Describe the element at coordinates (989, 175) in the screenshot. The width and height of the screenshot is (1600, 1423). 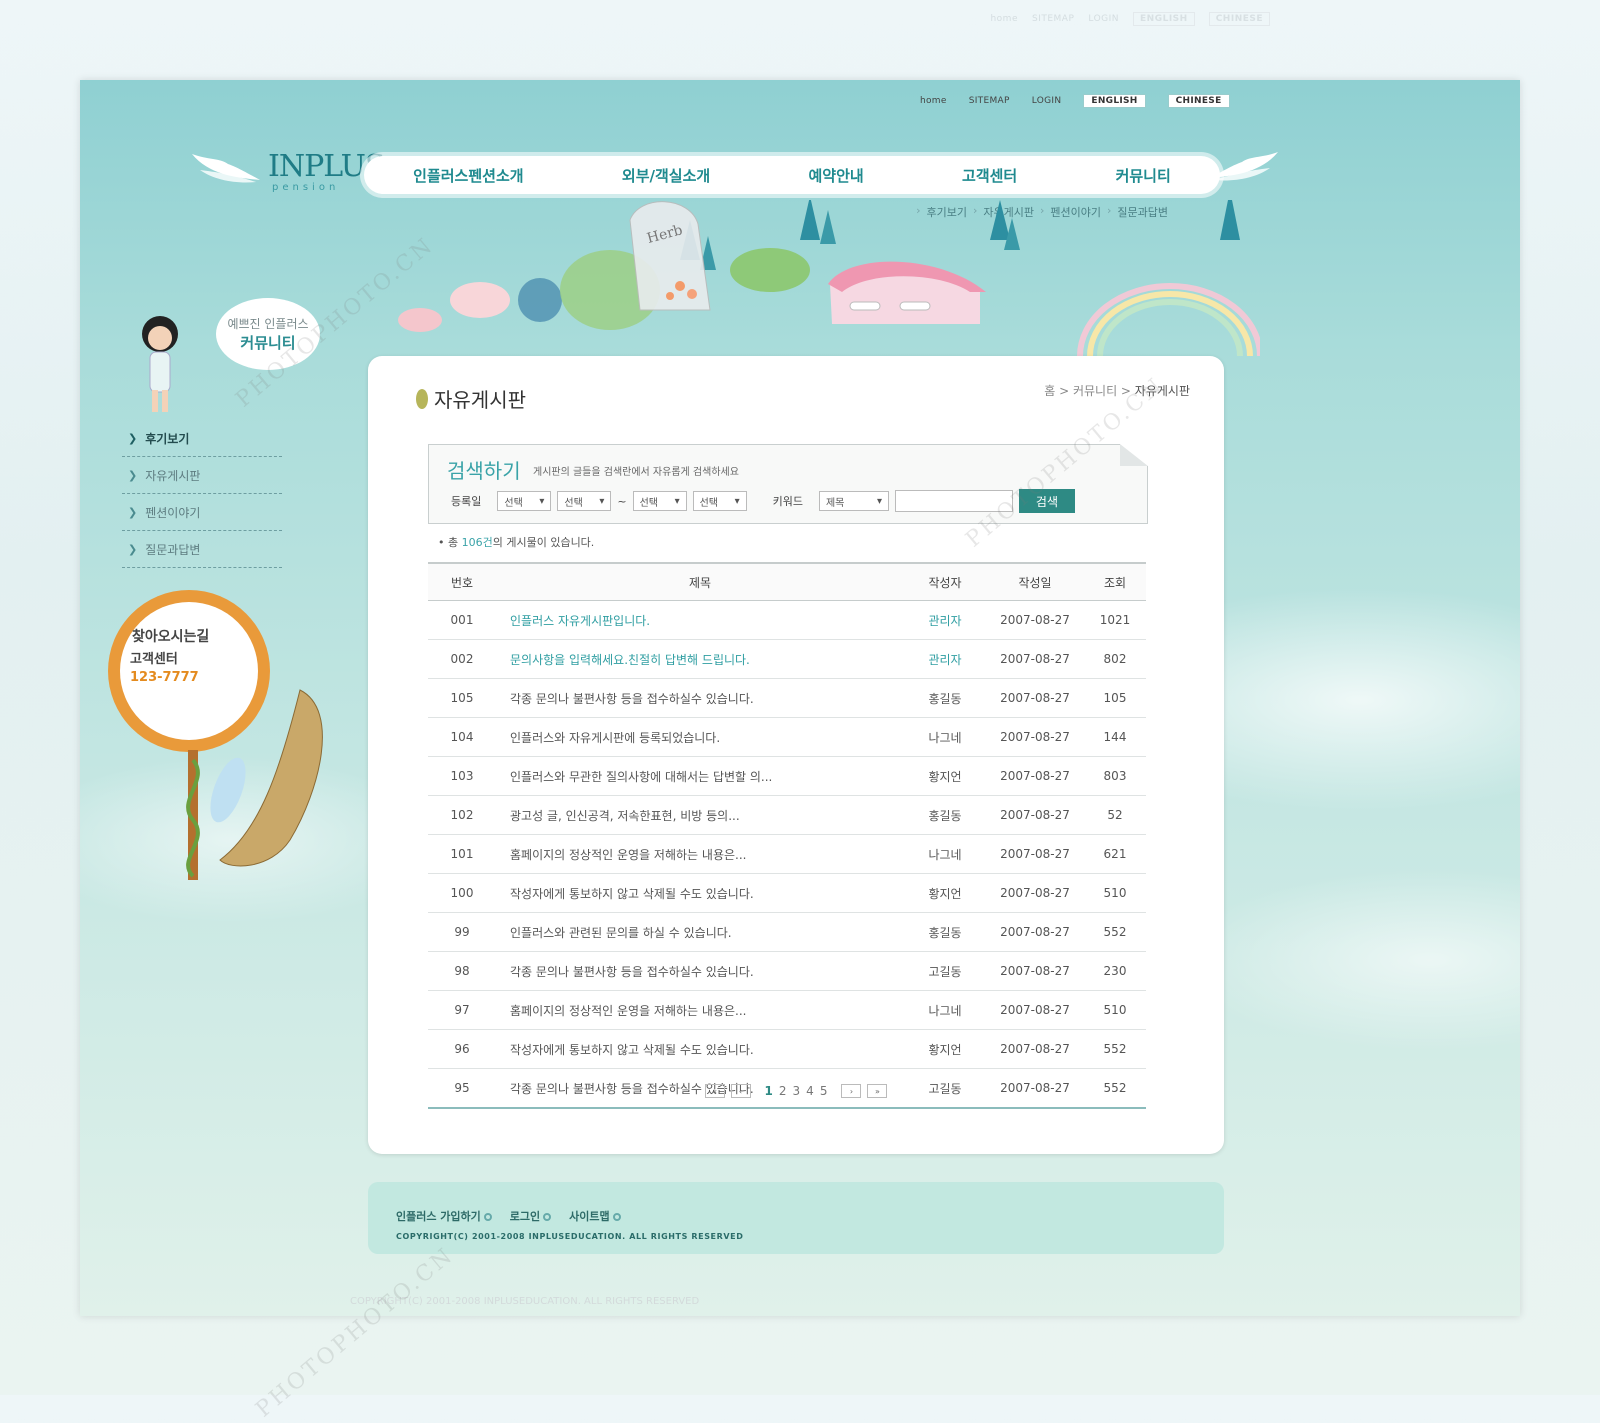
I see `nav-customer-center: 고객센터` at that location.